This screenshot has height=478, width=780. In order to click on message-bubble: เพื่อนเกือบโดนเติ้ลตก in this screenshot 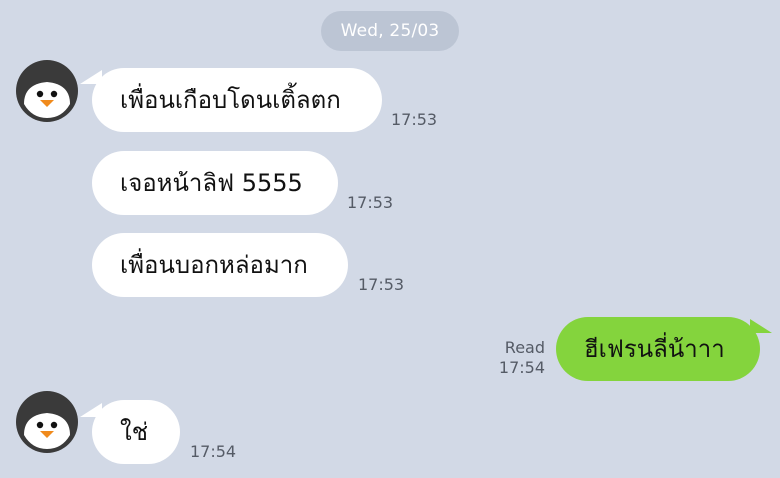, I will do `click(237, 100)`.